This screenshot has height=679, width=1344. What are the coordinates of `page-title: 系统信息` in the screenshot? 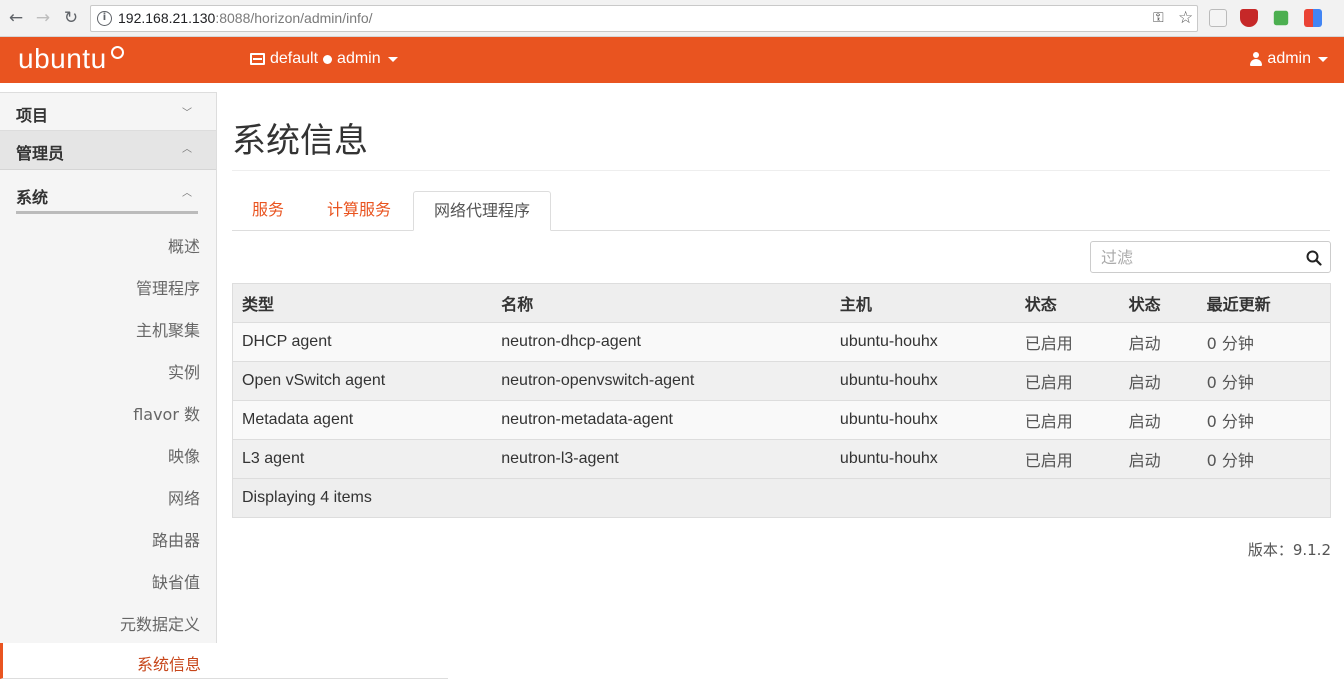 It's located at (300, 141).